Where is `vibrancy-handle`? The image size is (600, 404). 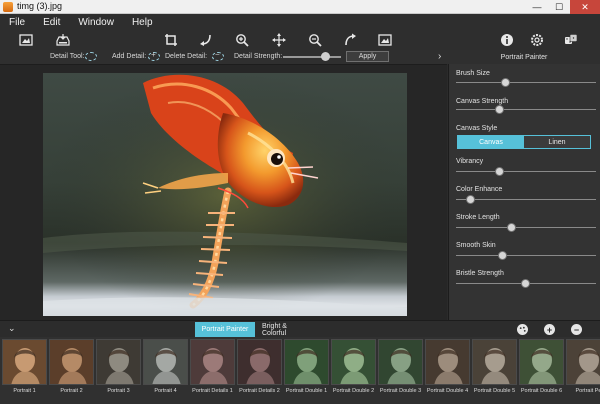
vibrancy-handle is located at coordinates (500, 171).